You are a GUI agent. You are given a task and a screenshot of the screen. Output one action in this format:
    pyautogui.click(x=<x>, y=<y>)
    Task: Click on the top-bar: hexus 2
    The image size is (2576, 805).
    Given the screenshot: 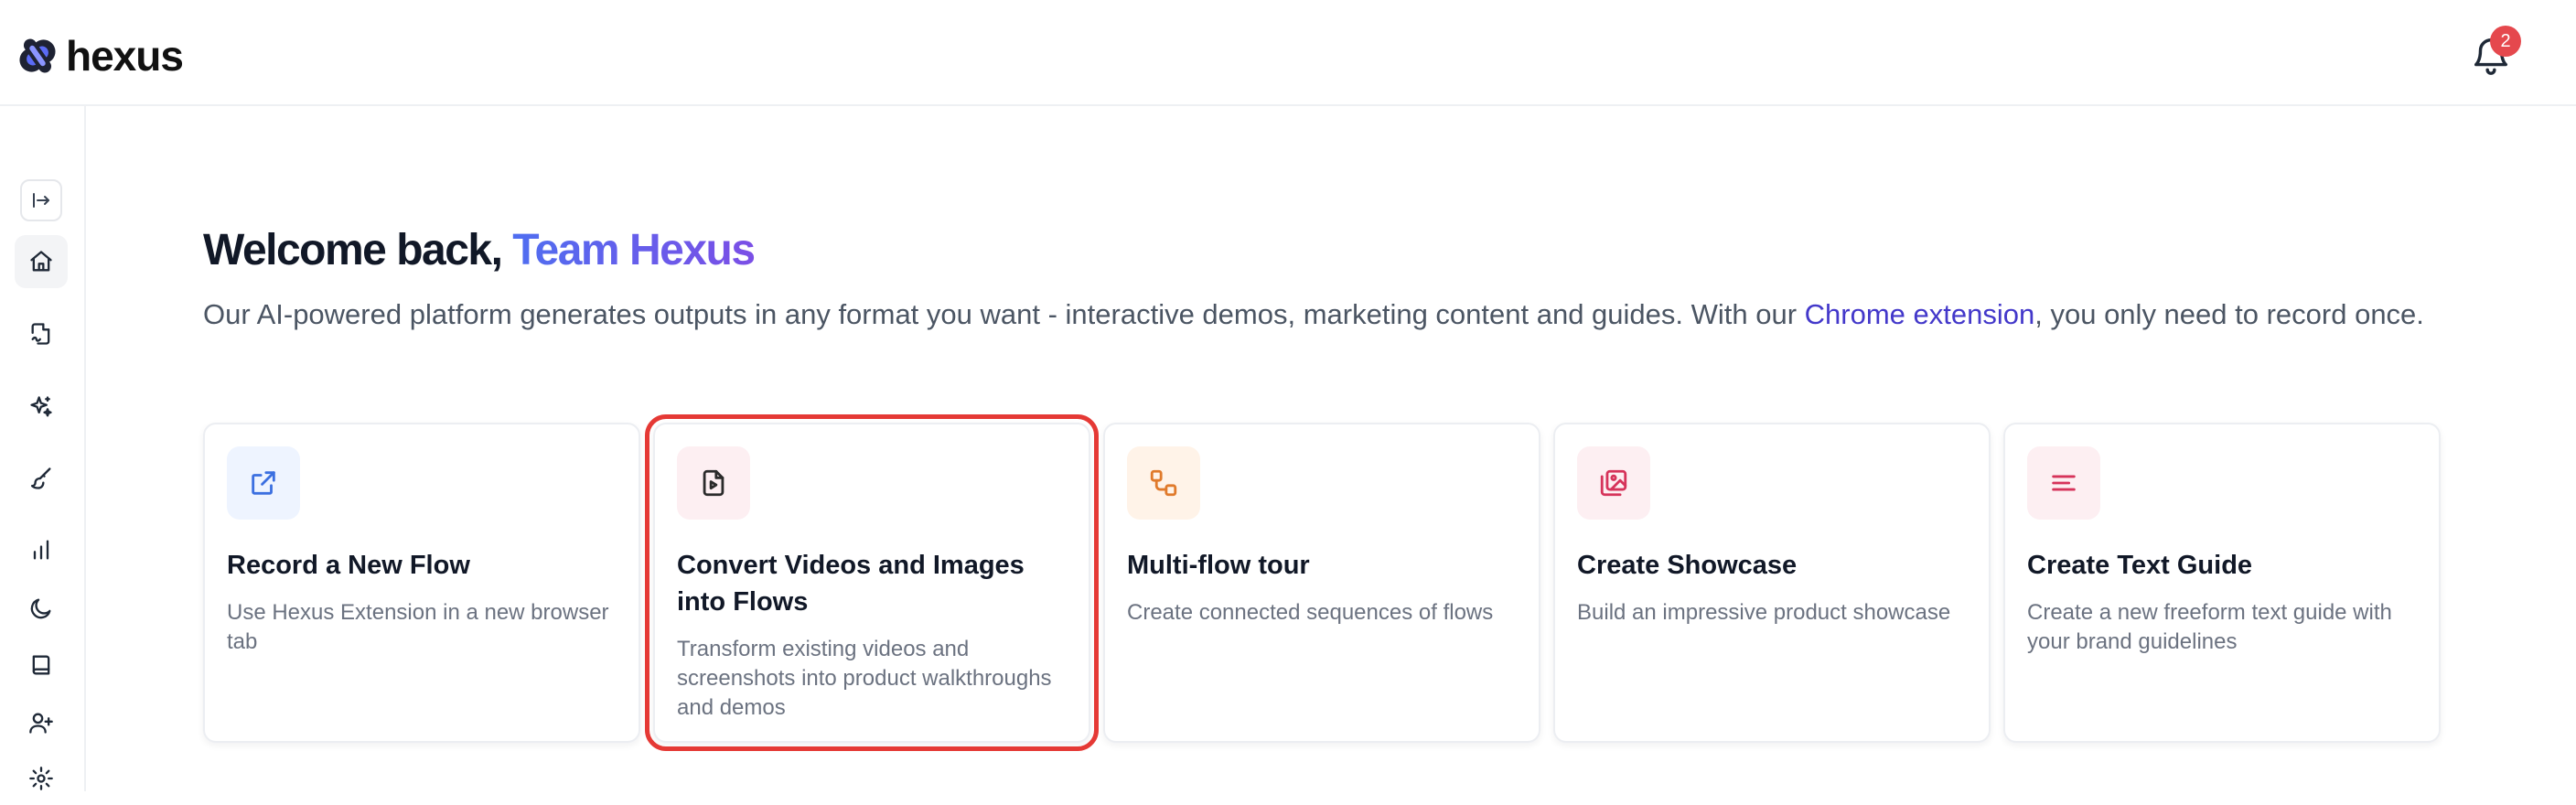 What is the action you would take?
    pyautogui.click(x=1288, y=53)
    